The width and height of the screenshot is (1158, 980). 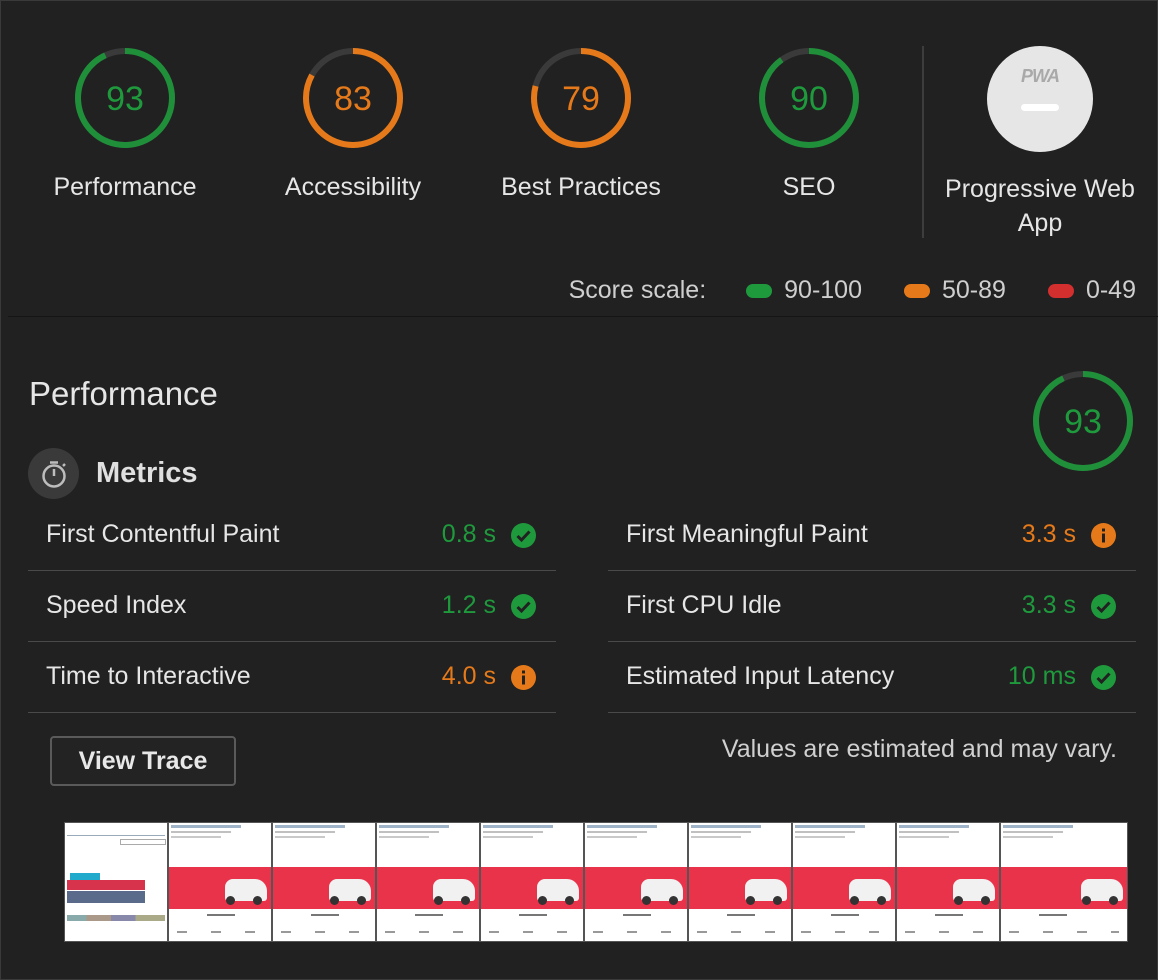 I want to click on pwa-dash-icon, so click(x=1040, y=107).